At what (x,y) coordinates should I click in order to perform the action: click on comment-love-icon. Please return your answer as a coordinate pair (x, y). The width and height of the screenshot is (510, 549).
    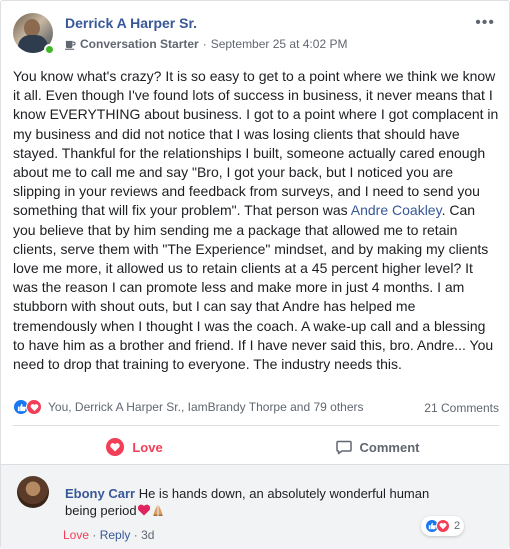
    Looking at the image, I should click on (443, 526).